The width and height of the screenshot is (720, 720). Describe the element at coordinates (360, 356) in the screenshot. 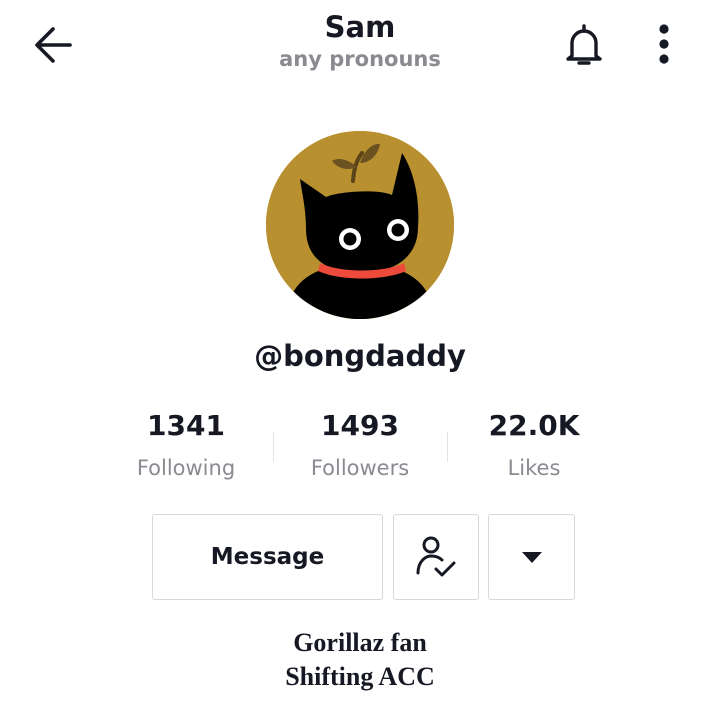

I see `username: @bongdaddy` at that location.